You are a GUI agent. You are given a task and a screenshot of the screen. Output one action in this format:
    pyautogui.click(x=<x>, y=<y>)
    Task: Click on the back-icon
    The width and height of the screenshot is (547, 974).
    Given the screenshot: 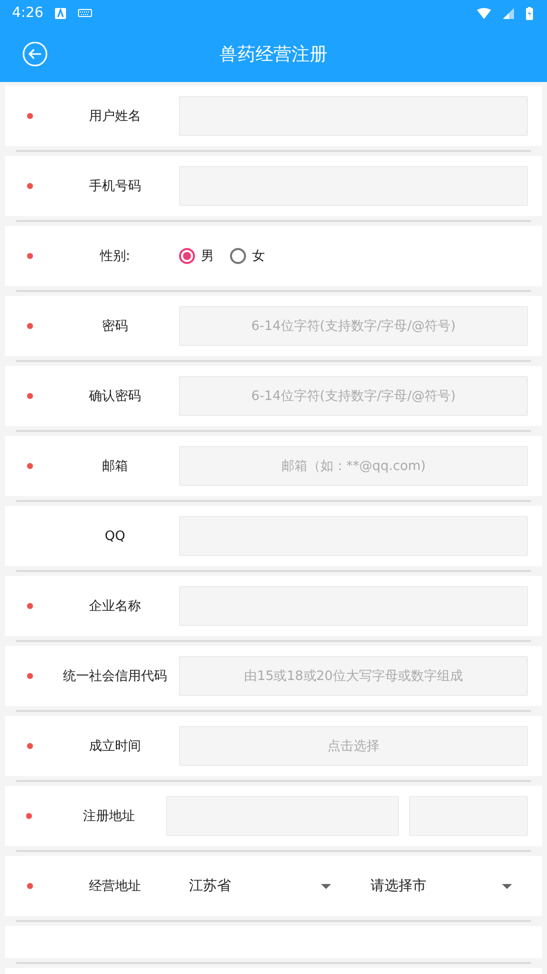 What is the action you would take?
    pyautogui.click(x=35, y=54)
    